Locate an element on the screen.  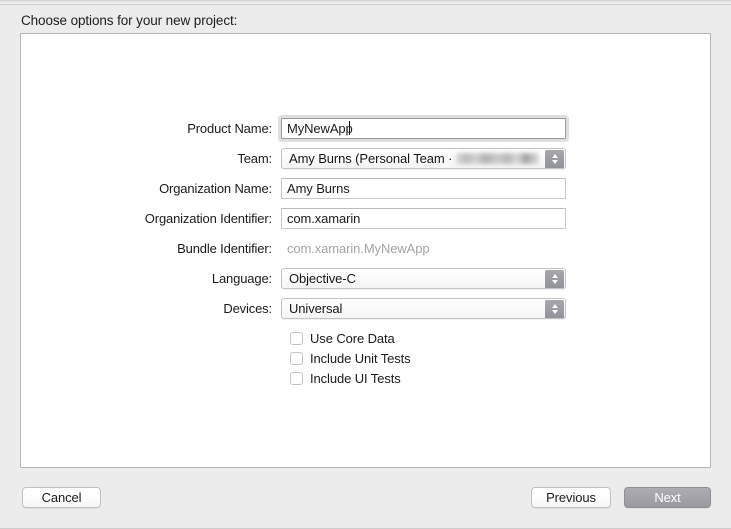
label-bundle-identifier: Bundle Identifier: is located at coordinates (224, 248).